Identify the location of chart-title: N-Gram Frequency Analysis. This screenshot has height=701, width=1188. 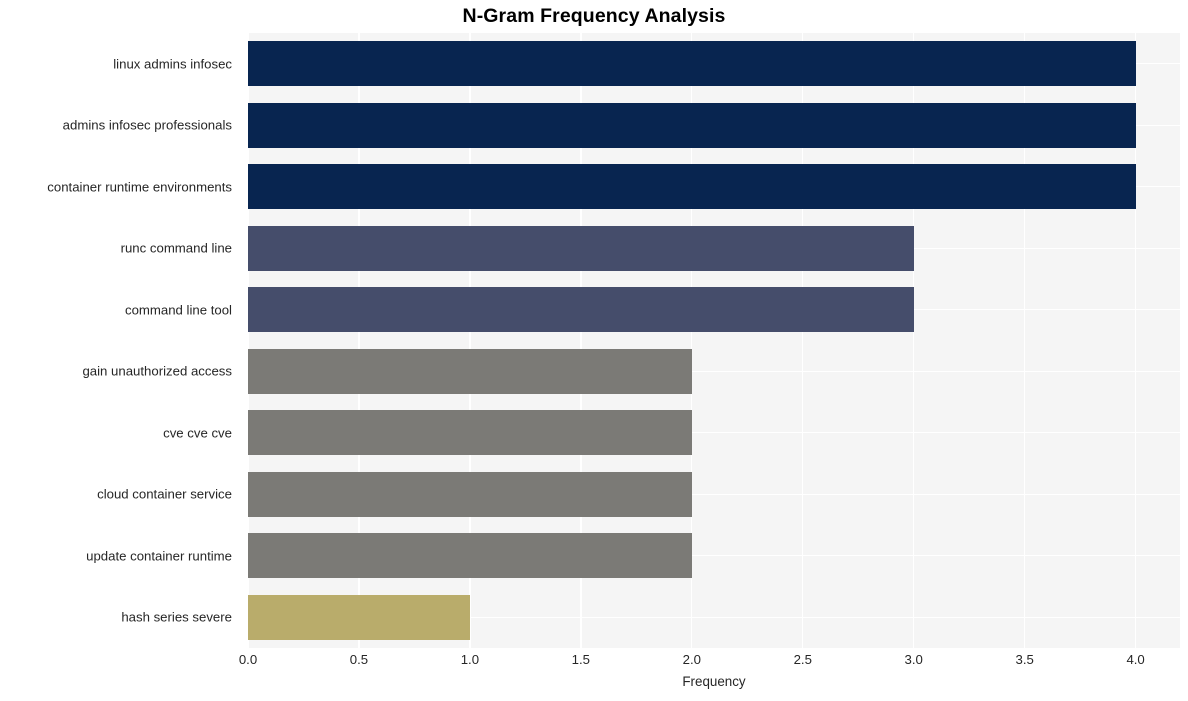
(594, 16).